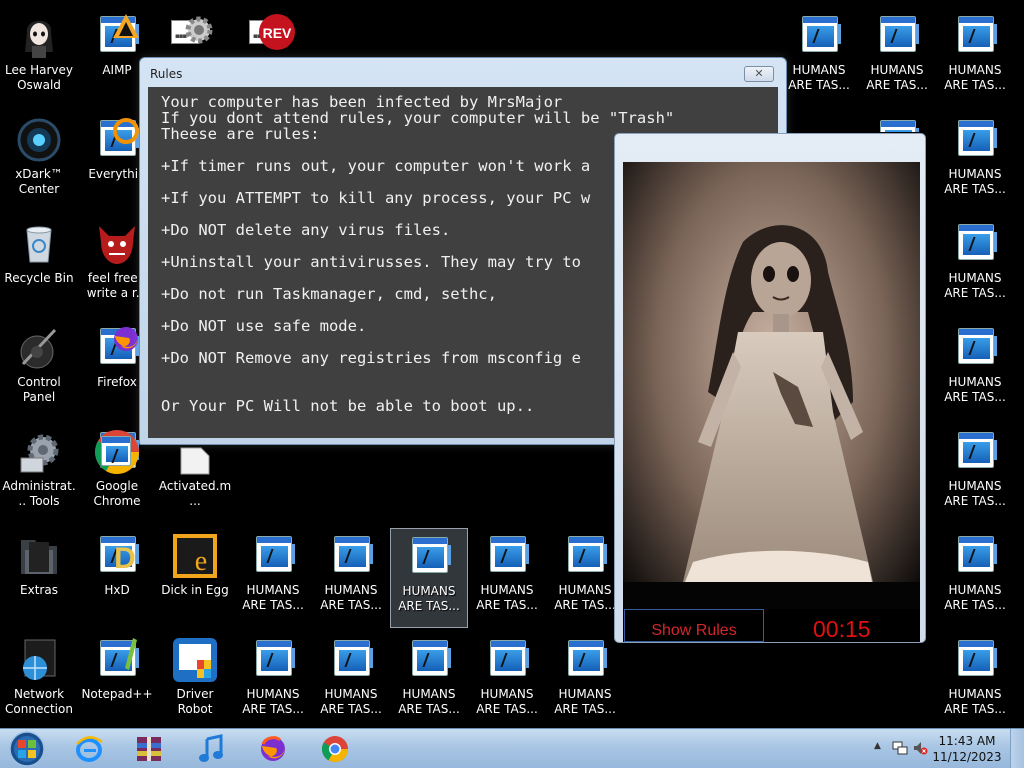  I want to click on volume-muted-icon, so click(920, 748).